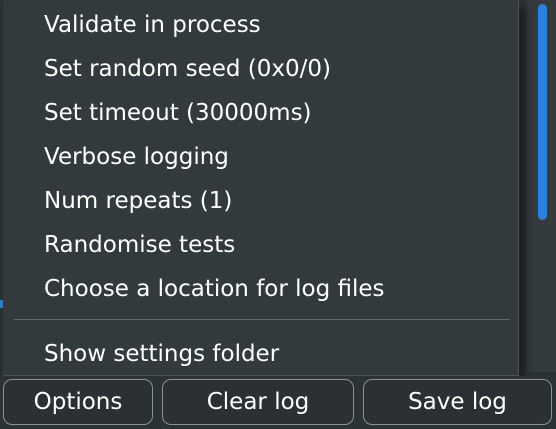  What do you see at coordinates (542, 112) in the screenshot?
I see `log-scrollbar-thumb` at bounding box center [542, 112].